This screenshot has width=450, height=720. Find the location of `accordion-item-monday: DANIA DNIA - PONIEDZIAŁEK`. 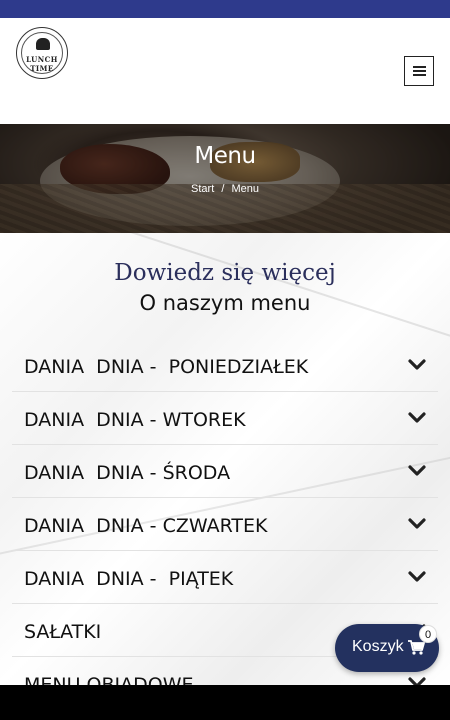

accordion-item-monday: DANIA DNIA - PONIEDZIAŁEK is located at coordinates (225, 365).